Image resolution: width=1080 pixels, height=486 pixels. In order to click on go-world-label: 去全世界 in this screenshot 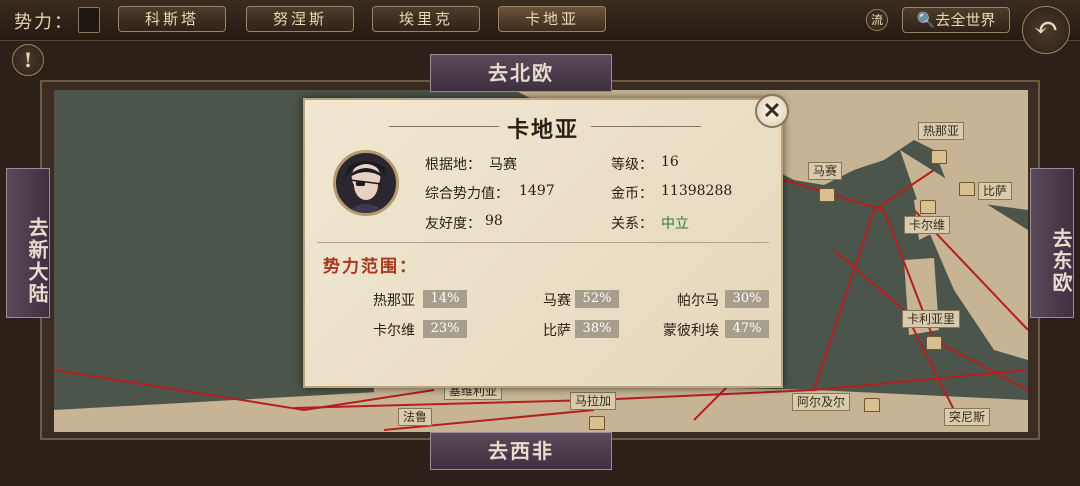, I will do `click(965, 20)`.